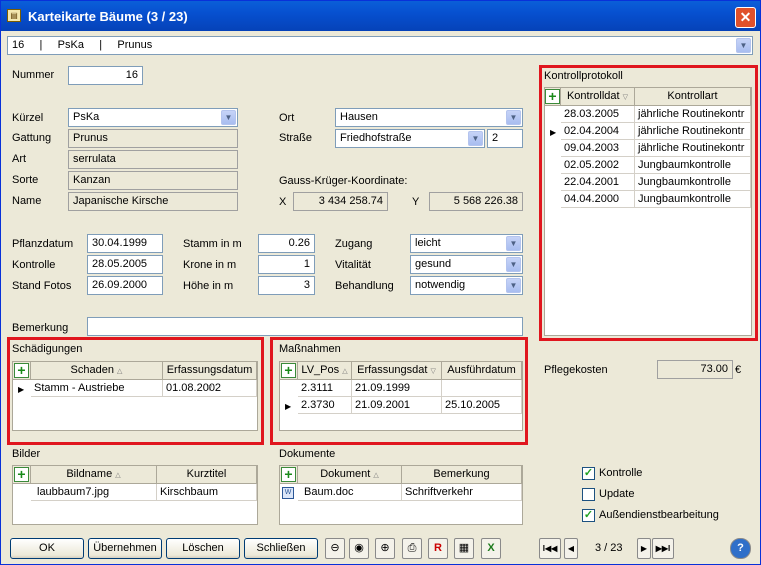 The height and width of the screenshot is (565, 761). I want to click on art-field: serrulata, so click(153, 159).